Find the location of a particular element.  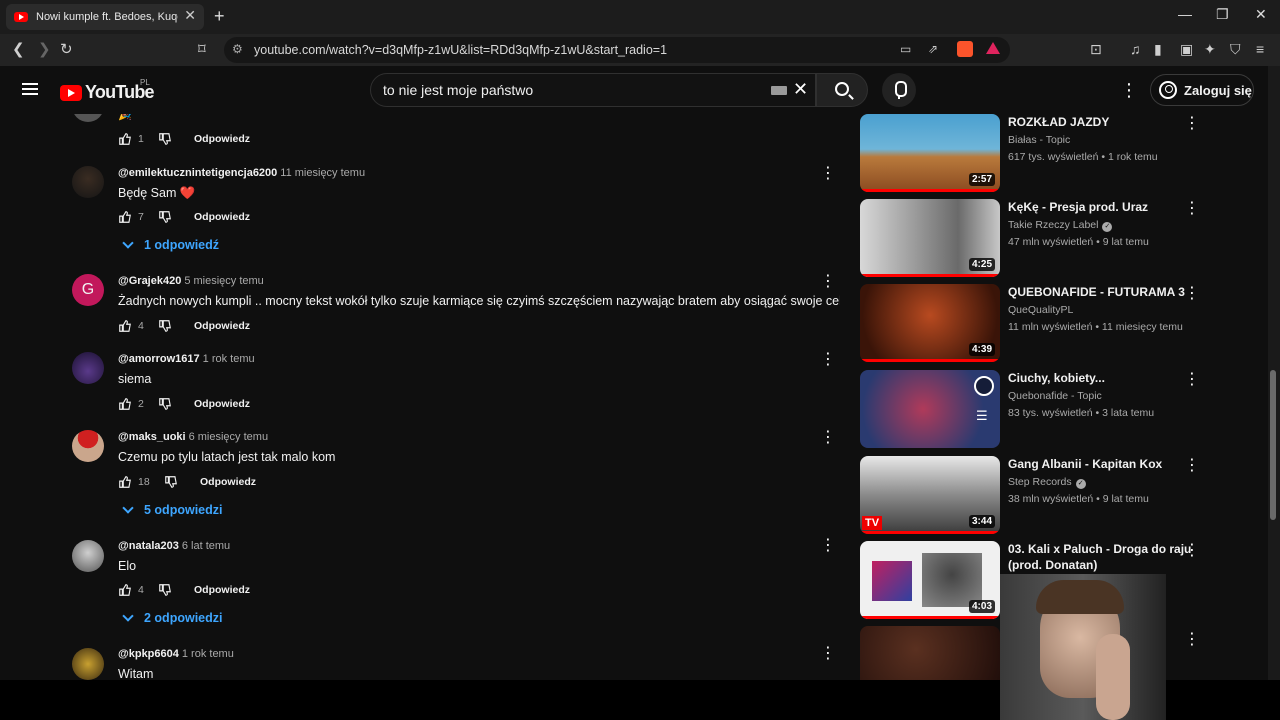

channel-name: Step Records ✓ is located at coordinates (1047, 482).